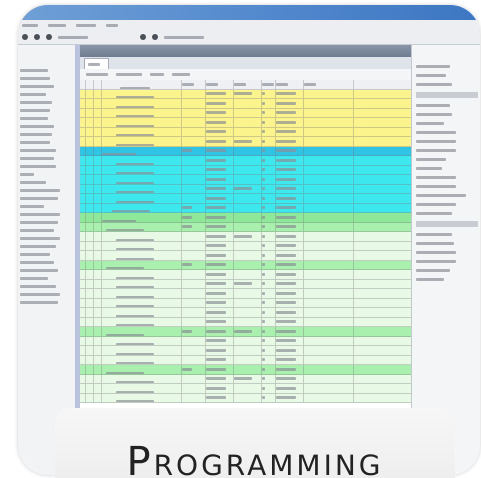  Describe the element at coordinates (255, 460) in the screenshot. I see `caption-title: Programming` at that location.